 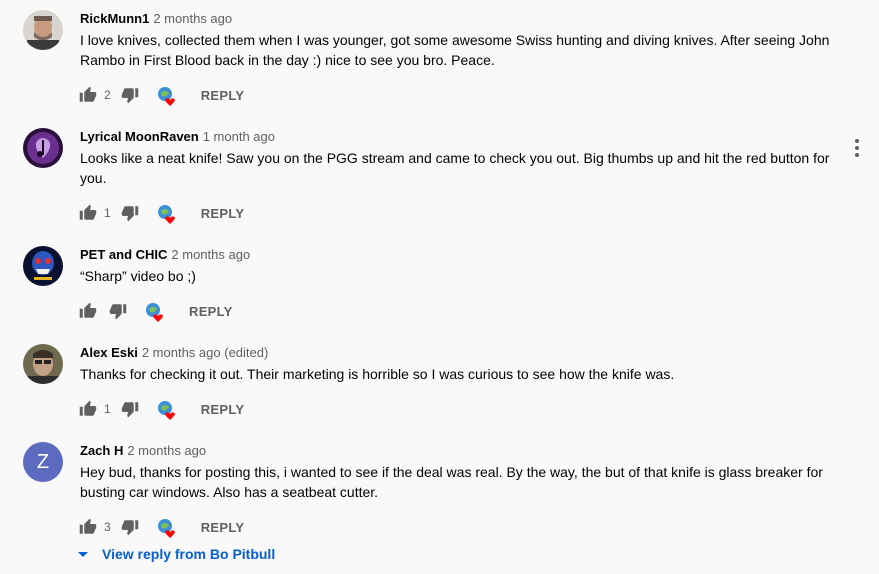 What do you see at coordinates (857, 149) in the screenshot?
I see `more-actions-icon` at bounding box center [857, 149].